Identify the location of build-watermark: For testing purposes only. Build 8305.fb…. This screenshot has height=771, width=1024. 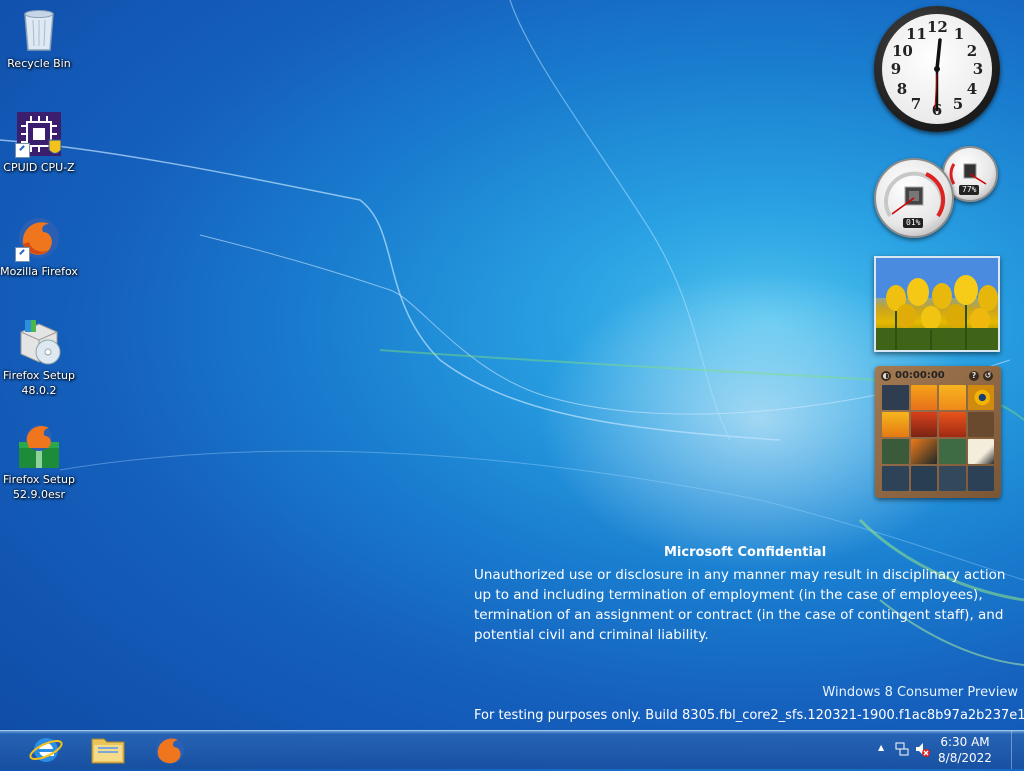
(749, 715).